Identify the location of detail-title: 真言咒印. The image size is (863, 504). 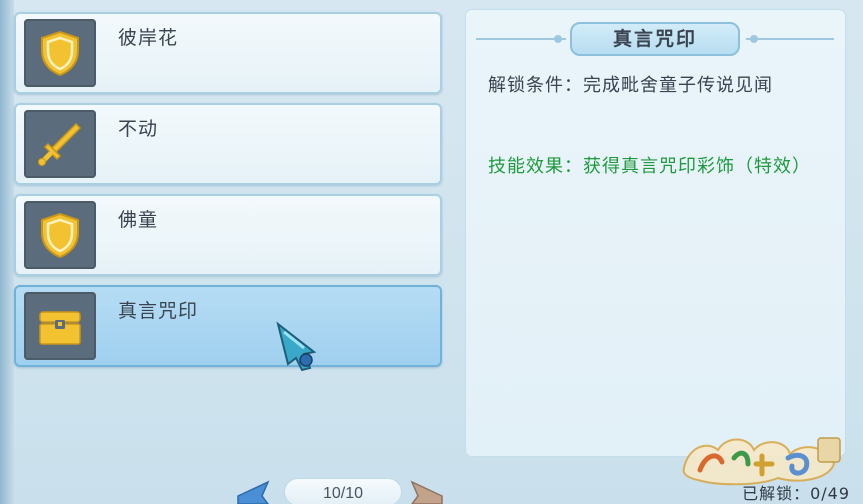
(655, 39).